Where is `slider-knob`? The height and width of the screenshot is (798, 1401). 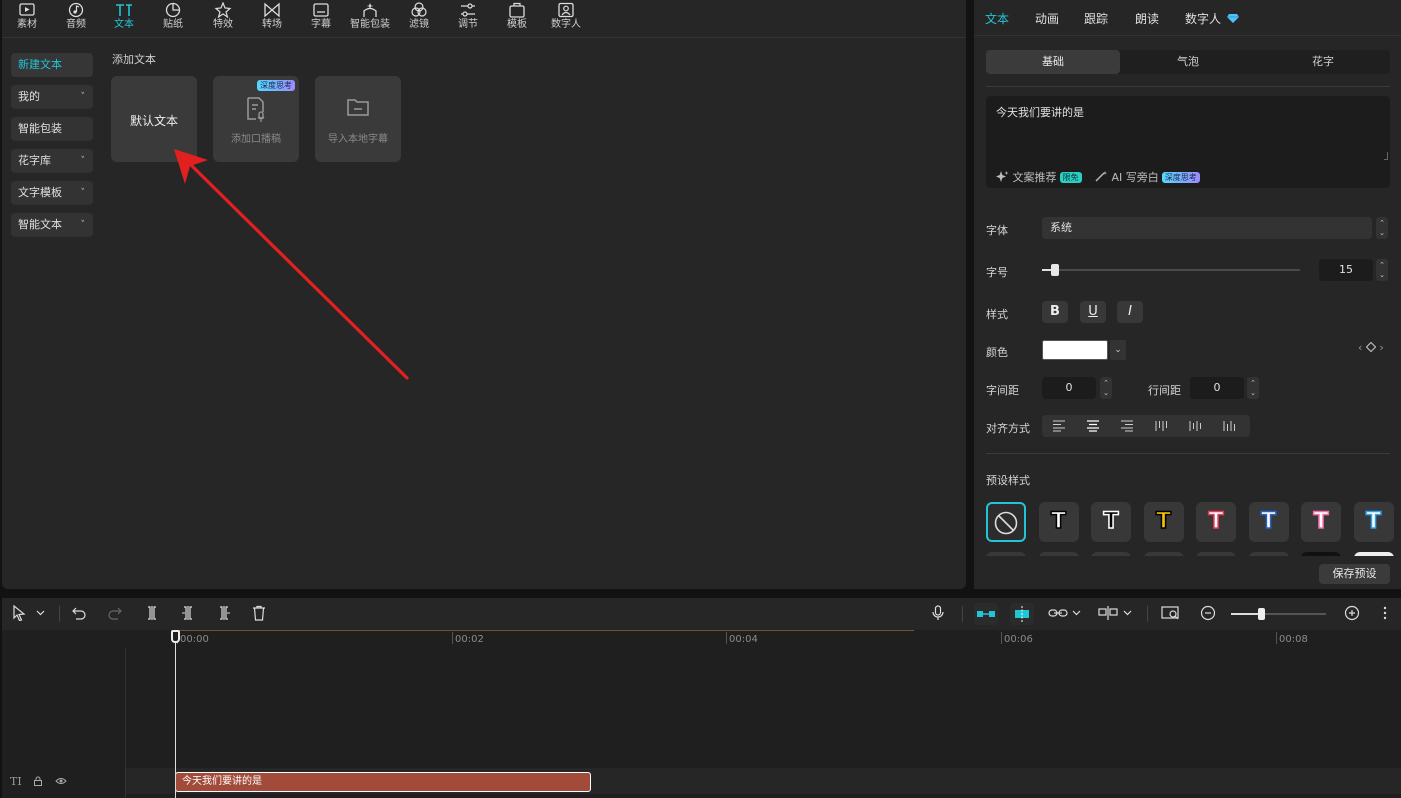
slider-knob is located at coordinates (1054, 270).